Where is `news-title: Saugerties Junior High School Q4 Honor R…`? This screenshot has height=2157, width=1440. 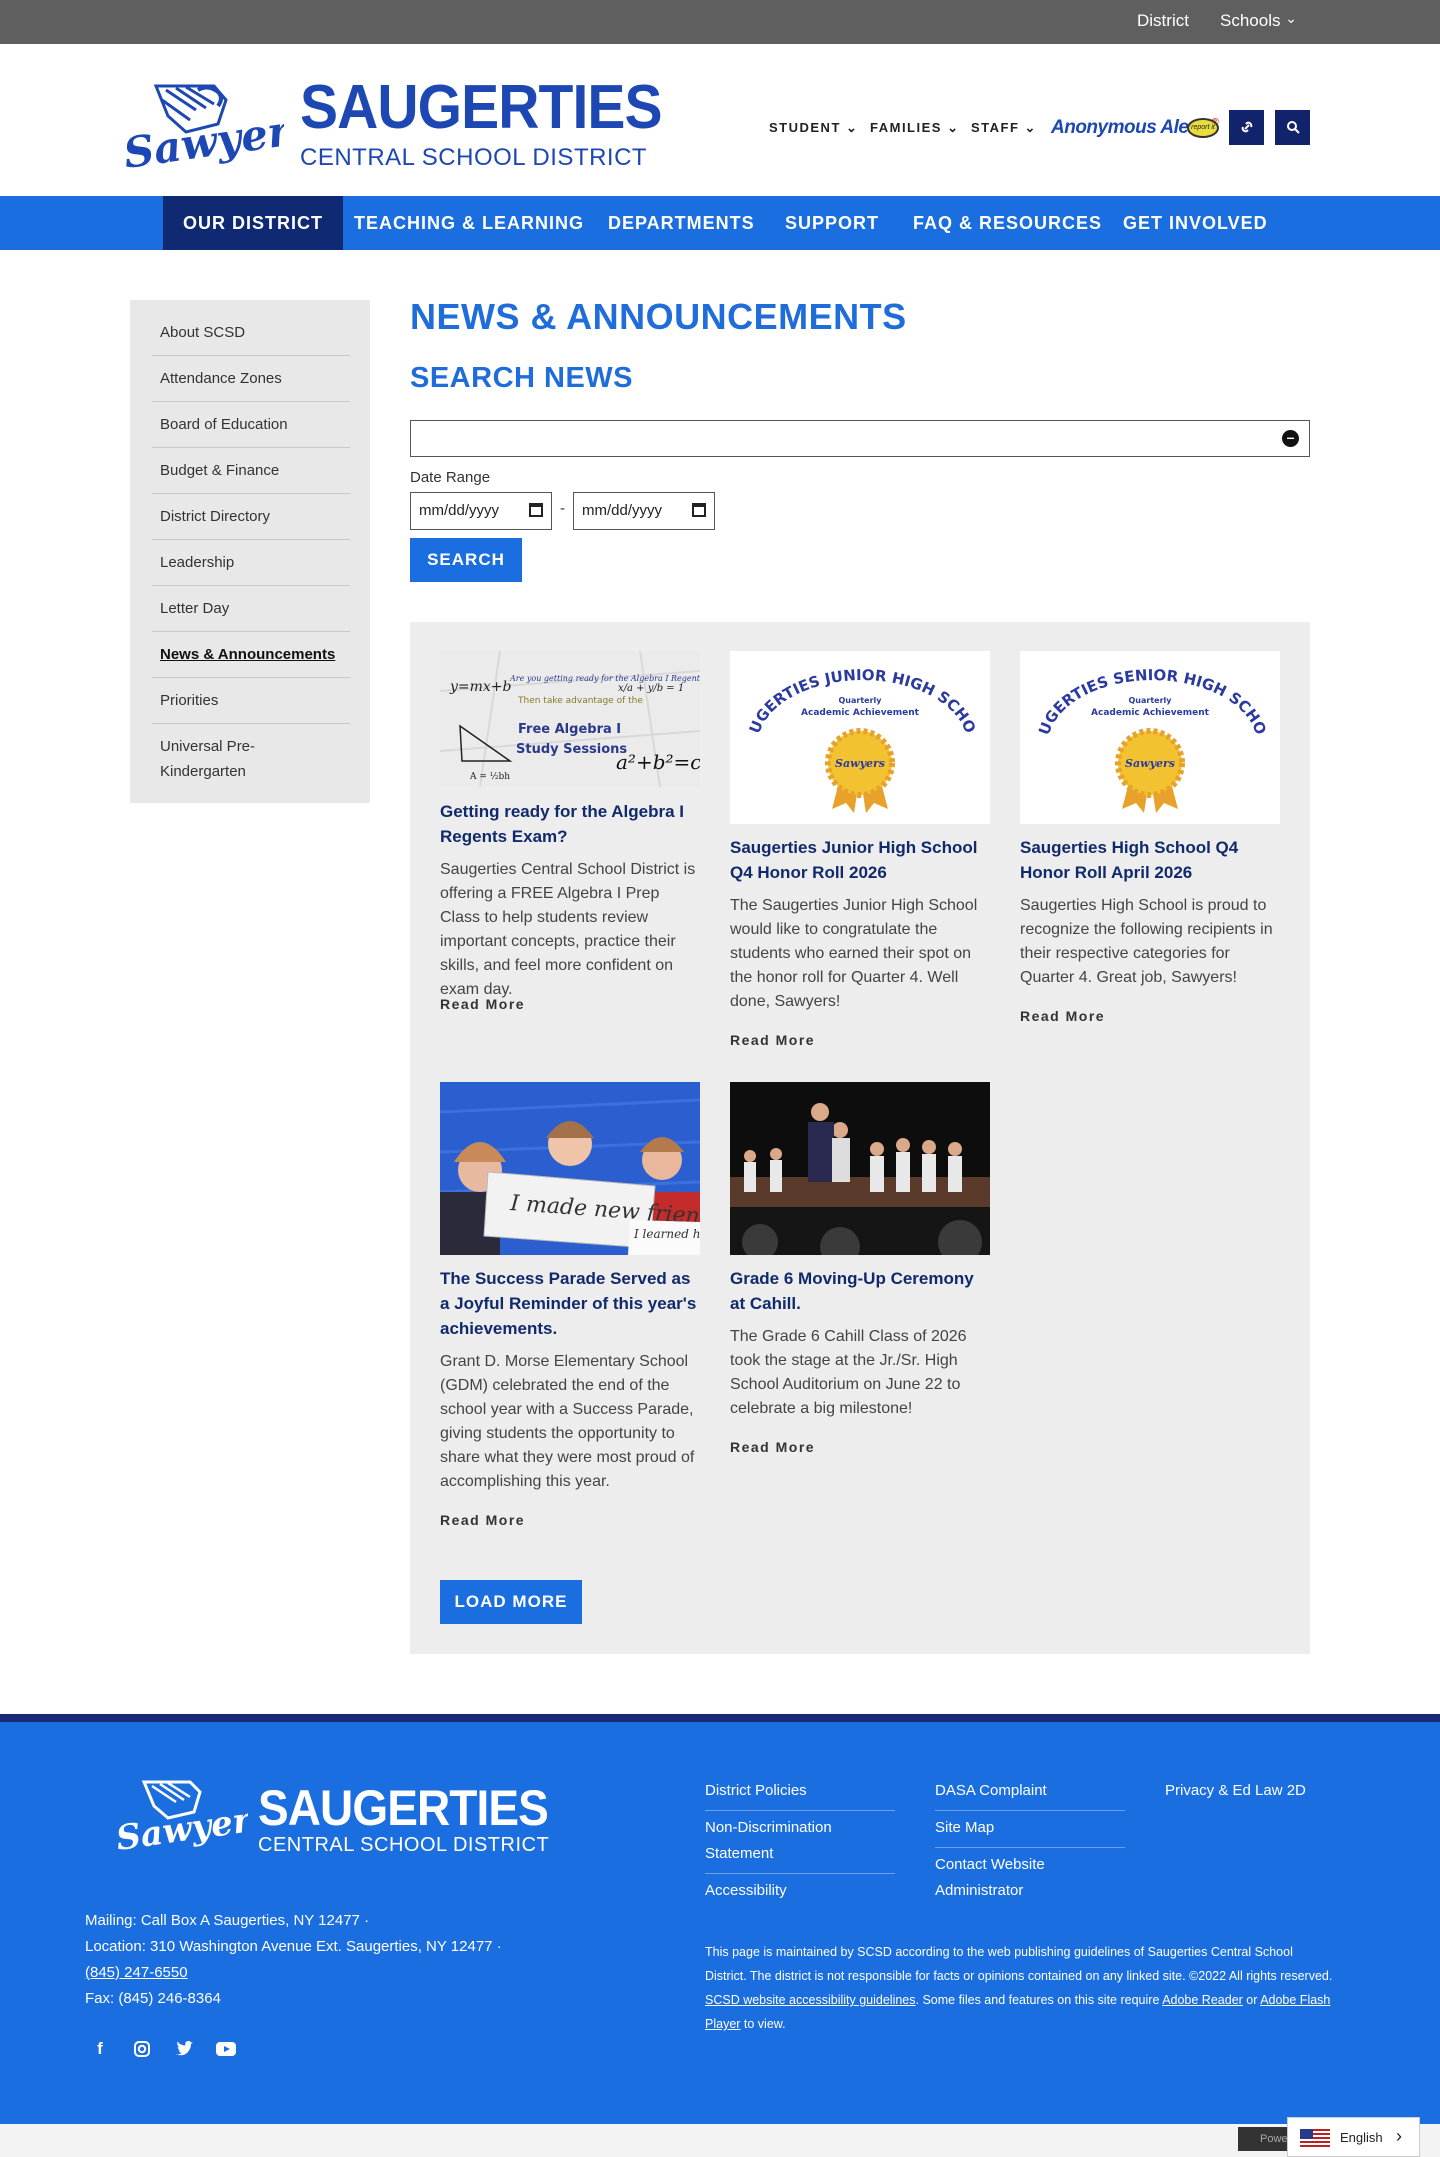 news-title: Saugerties Junior High School Q4 Honor R… is located at coordinates (860, 860).